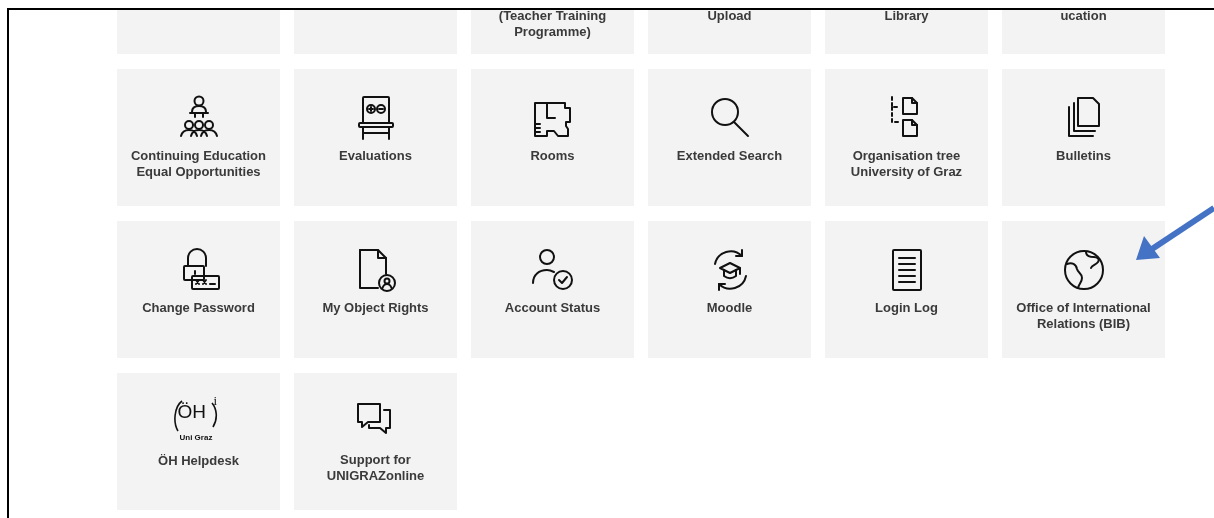 The image size is (1214, 518). What do you see at coordinates (375, 289) in the screenshot?
I see `menu-tile: My Object Rights` at bounding box center [375, 289].